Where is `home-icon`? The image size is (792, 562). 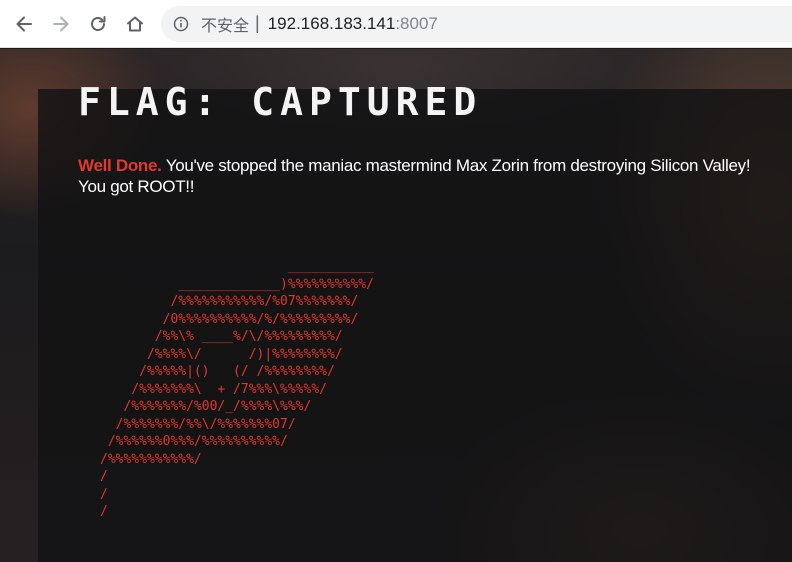
home-icon is located at coordinates (135, 23).